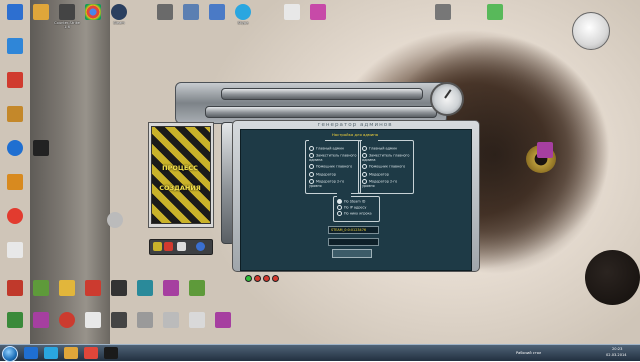  What do you see at coordinates (353, 230) in the screenshot?
I see `steam-id-field: STEAM_0:0:0123476` at bounding box center [353, 230].